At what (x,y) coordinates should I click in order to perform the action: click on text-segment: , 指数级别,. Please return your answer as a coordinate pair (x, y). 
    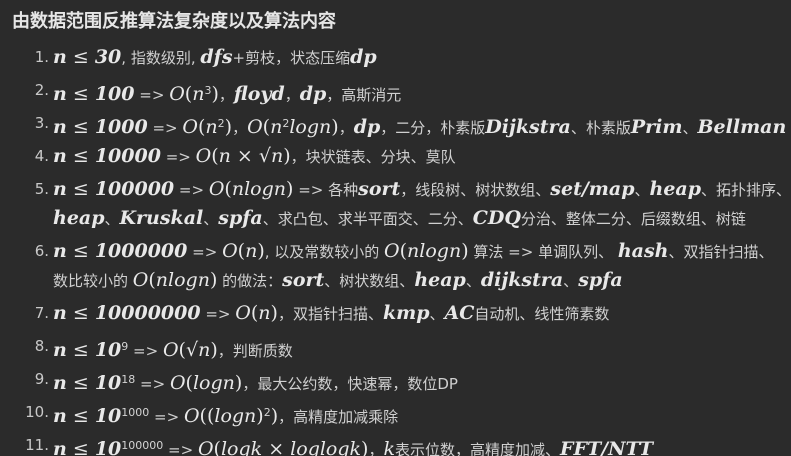
    Looking at the image, I should click on (161, 58).